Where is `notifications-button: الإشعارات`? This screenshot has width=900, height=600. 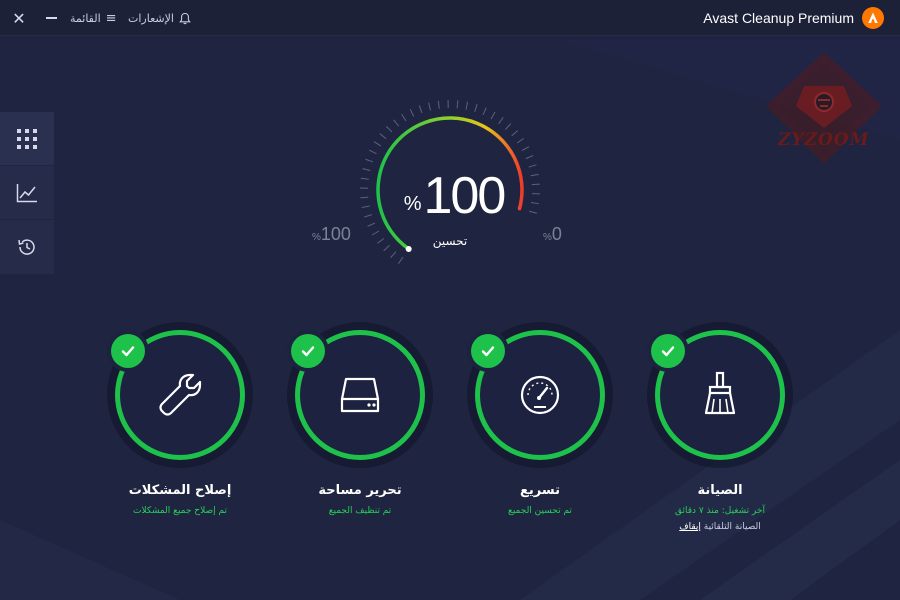 notifications-button: الإشعارات is located at coordinates (159, 18).